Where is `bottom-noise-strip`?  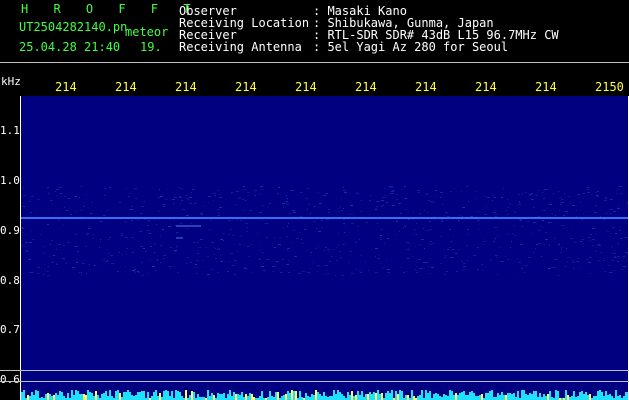
bottom-noise-strip is located at coordinates (325, 395).